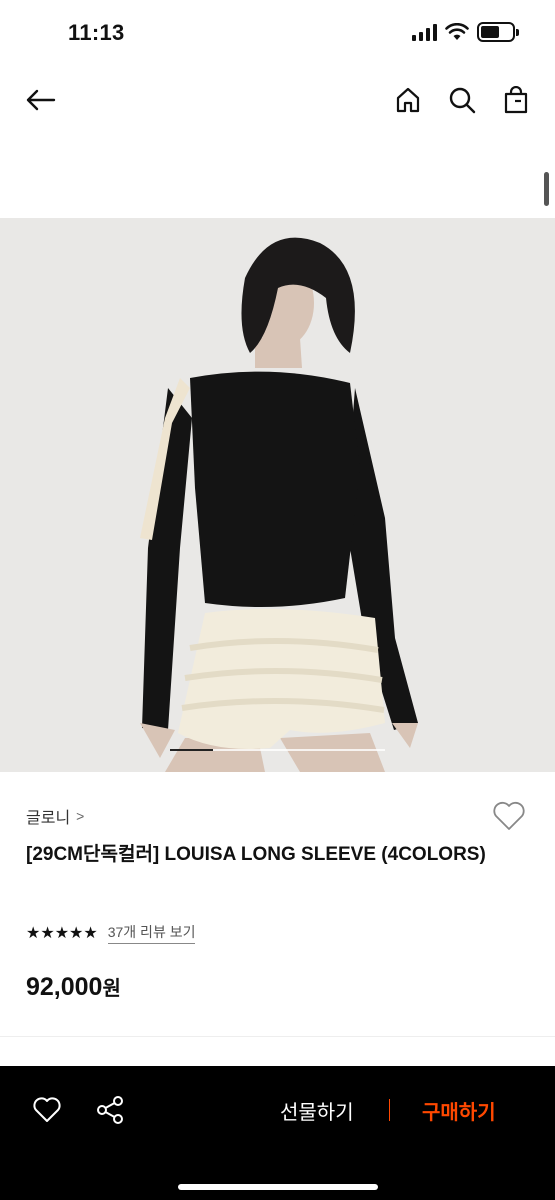 Image resolution: width=555 pixels, height=1200 pixels. Describe the element at coordinates (111, 989) in the screenshot. I see `price-unit: 원` at that location.